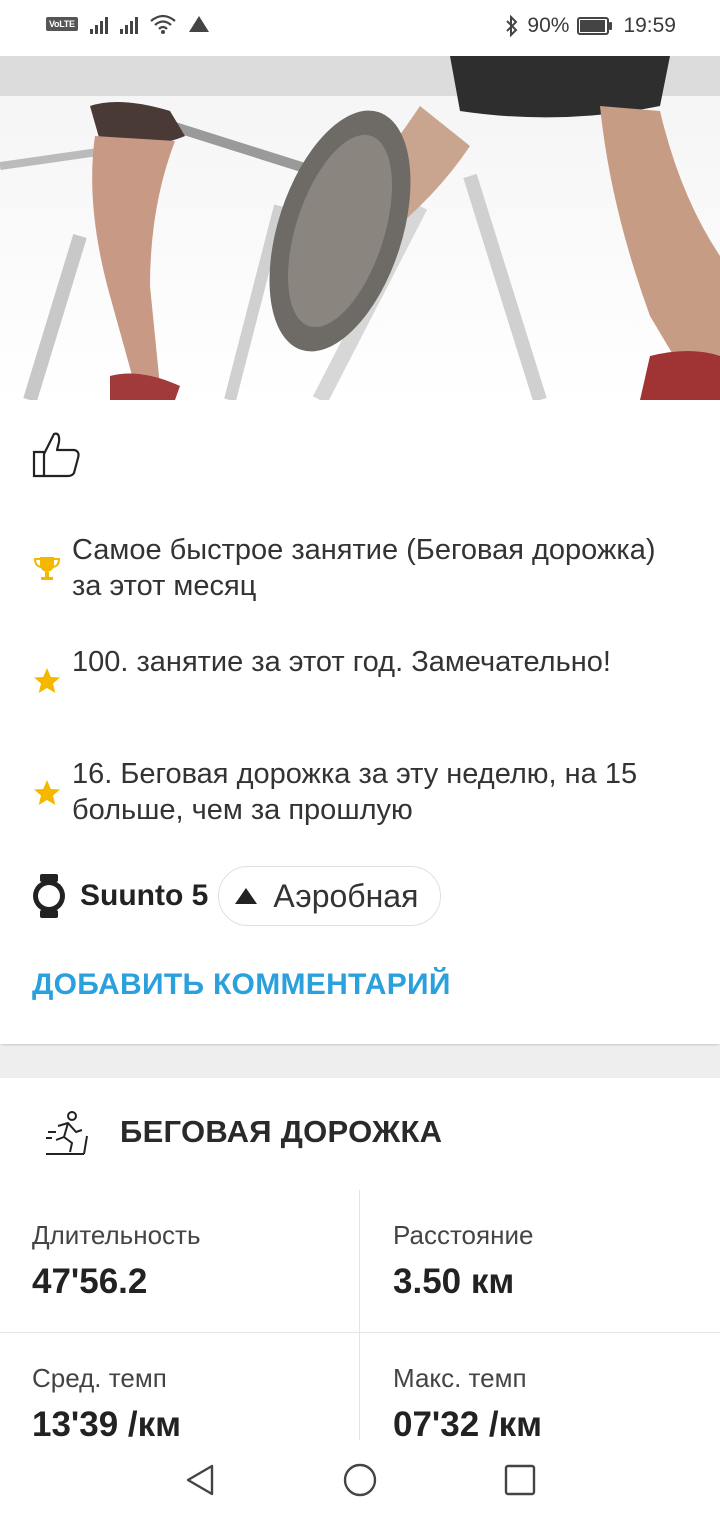 Image resolution: width=720 pixels, height=1520 pixels. What do you see at coordinates (198, 24) in the screenshot?
I see `navigation-arrow-icon` at bounding box center [198, 24].